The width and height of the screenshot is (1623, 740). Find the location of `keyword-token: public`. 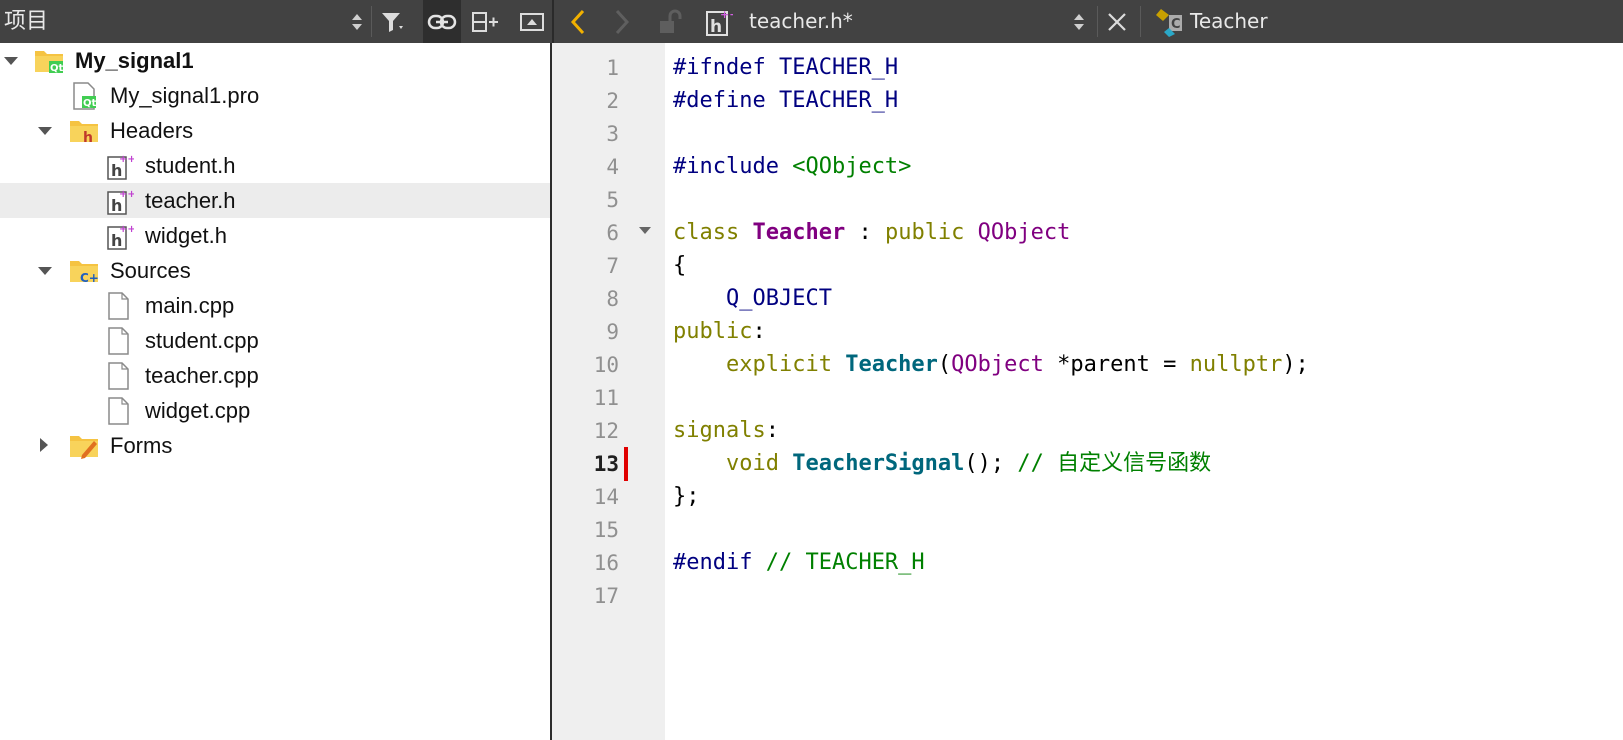

keyword-token: public is located at coordinates (931, 232).